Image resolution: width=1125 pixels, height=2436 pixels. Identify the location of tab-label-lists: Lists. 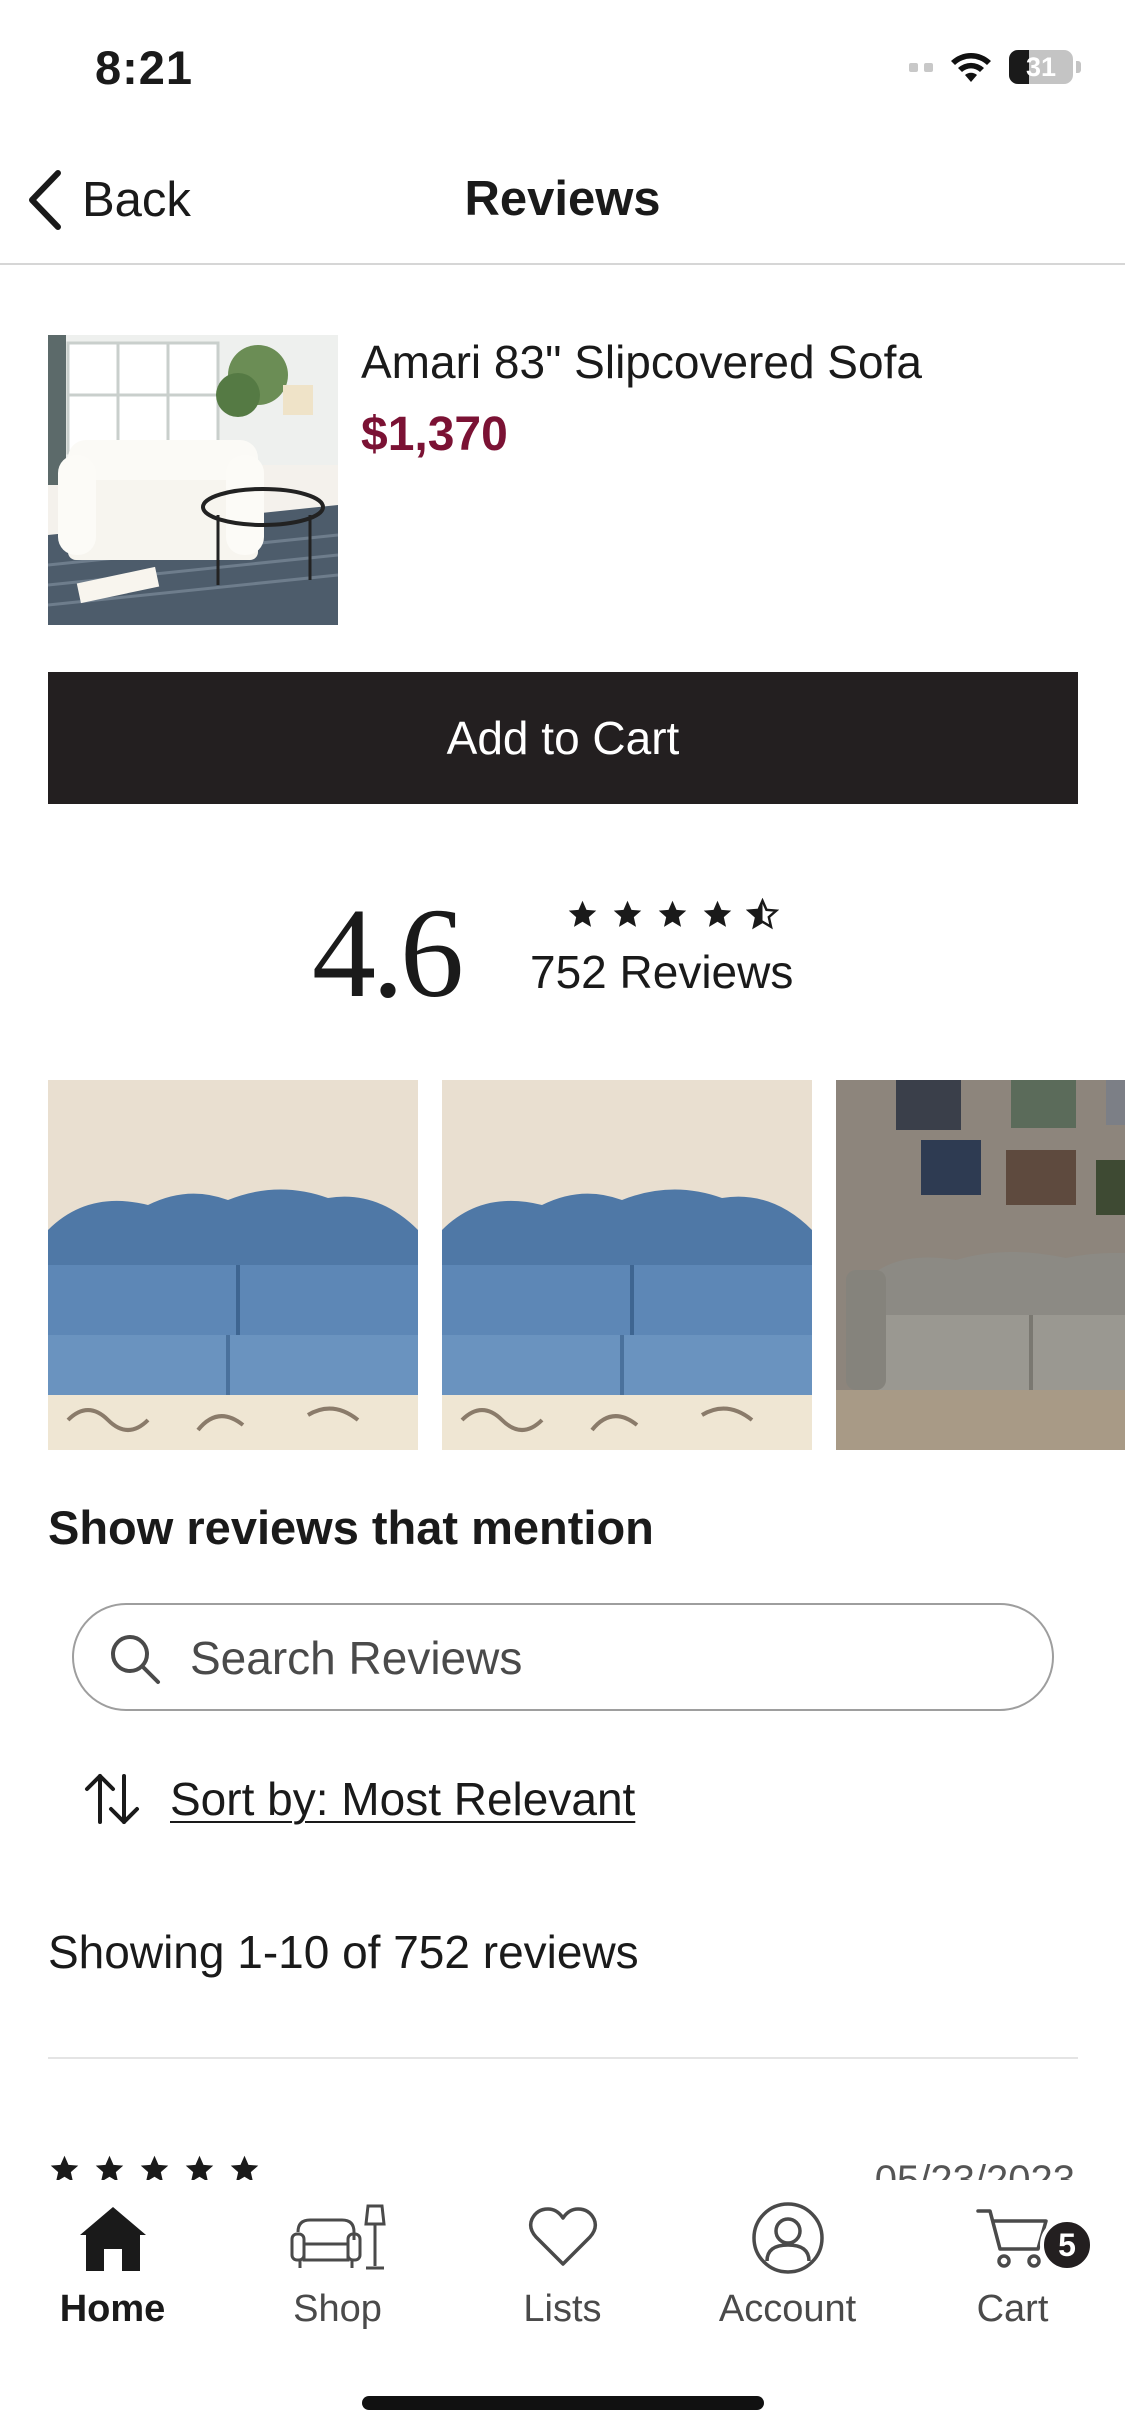
(562, 2309).